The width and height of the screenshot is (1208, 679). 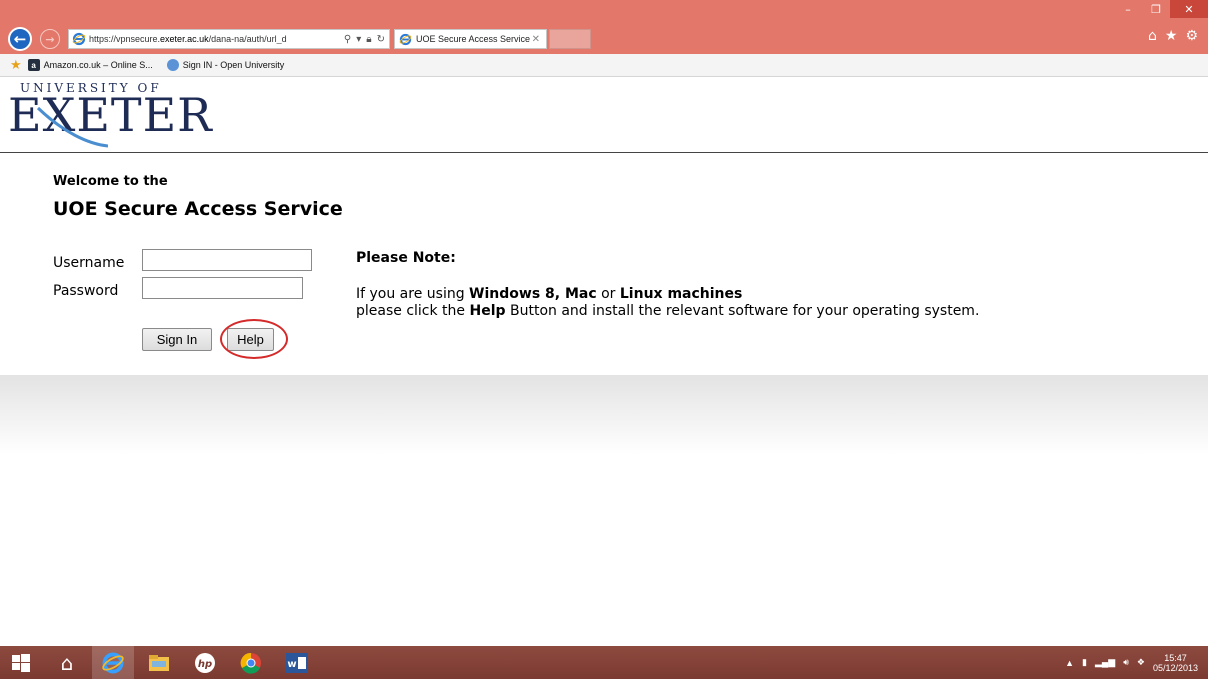 What do you see at coordinates (1126, 662) in the screenshot?
I see `volume-icon: 🔊︎` at bounding box center [1126, 662].